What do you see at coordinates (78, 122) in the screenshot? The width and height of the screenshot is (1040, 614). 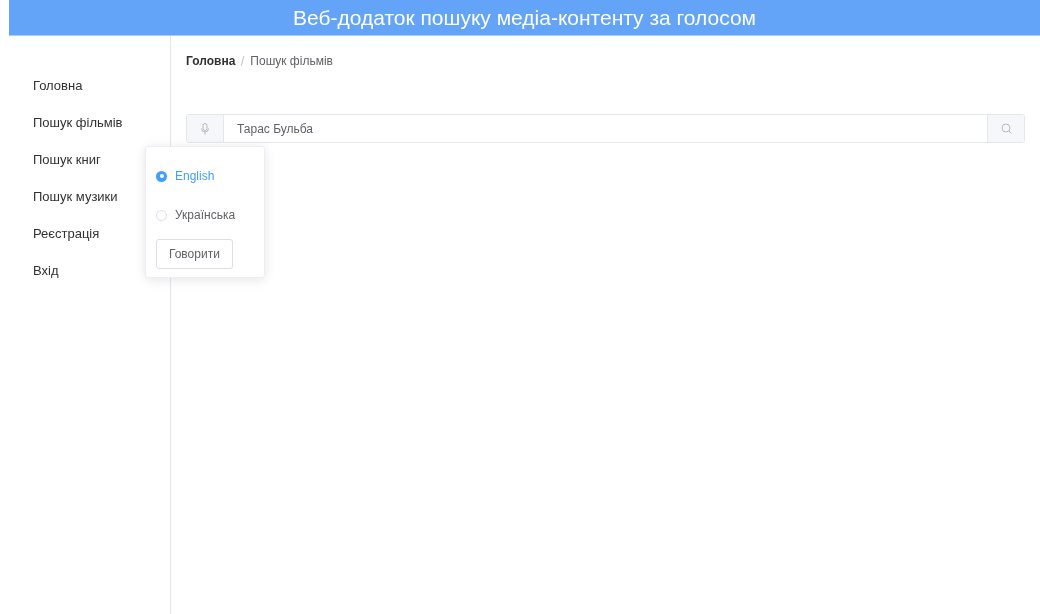 I see `sidebar-item: Пошук фільмів` at bounding box center [78, 122].